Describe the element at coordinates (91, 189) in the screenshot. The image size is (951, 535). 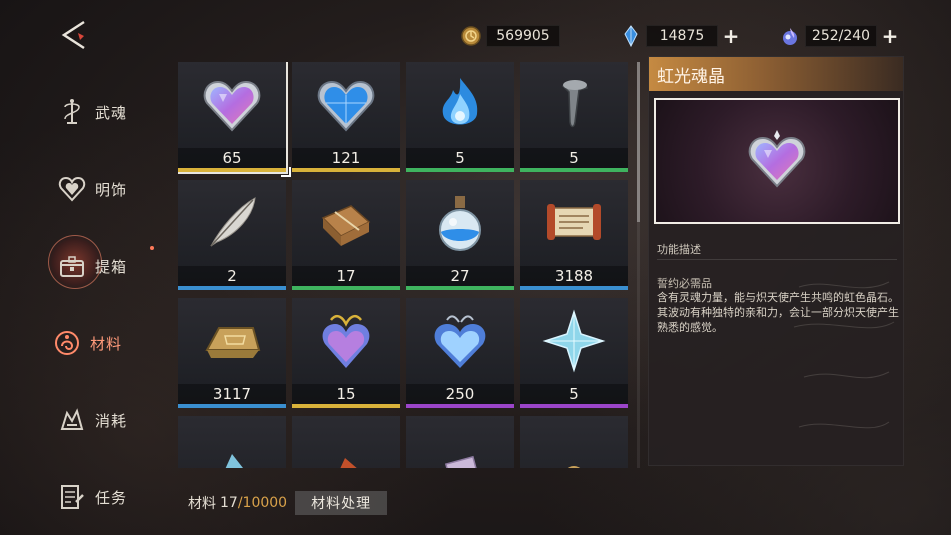
I see `sidebar-item-2: 明饰` at that location.